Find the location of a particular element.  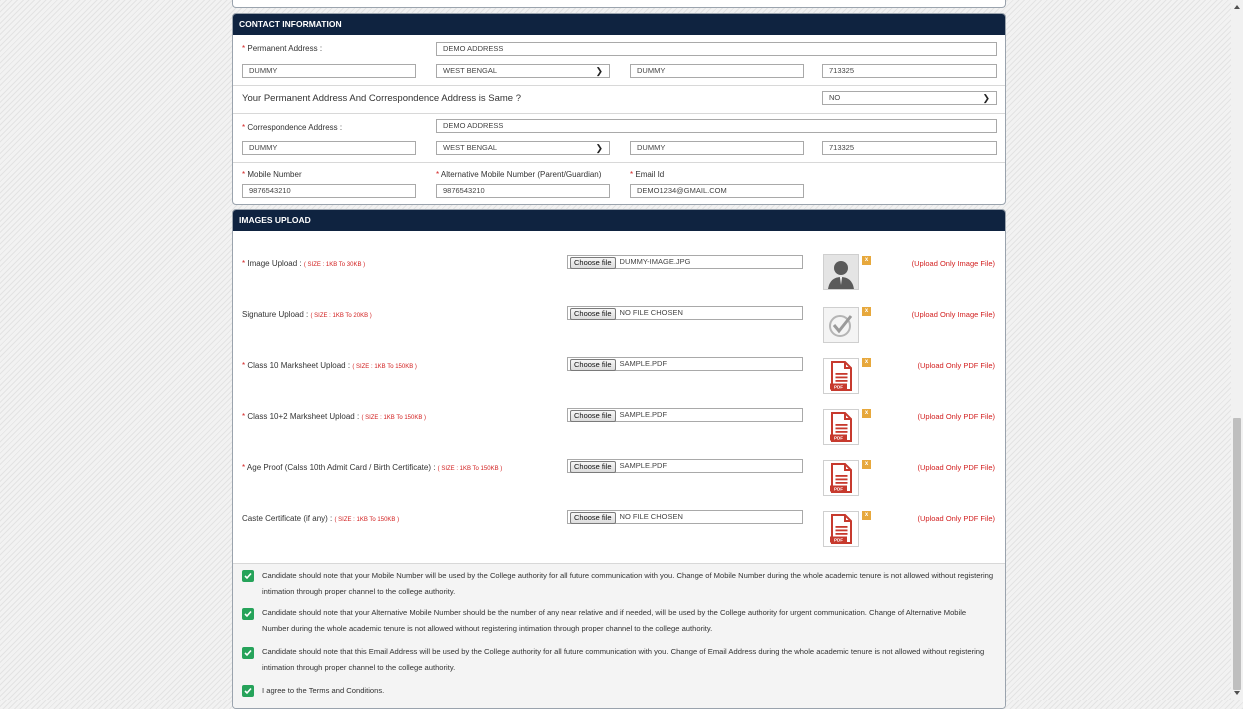

permanent-address-input: DEMO ADDRESS is located at coordinates (716, 49).